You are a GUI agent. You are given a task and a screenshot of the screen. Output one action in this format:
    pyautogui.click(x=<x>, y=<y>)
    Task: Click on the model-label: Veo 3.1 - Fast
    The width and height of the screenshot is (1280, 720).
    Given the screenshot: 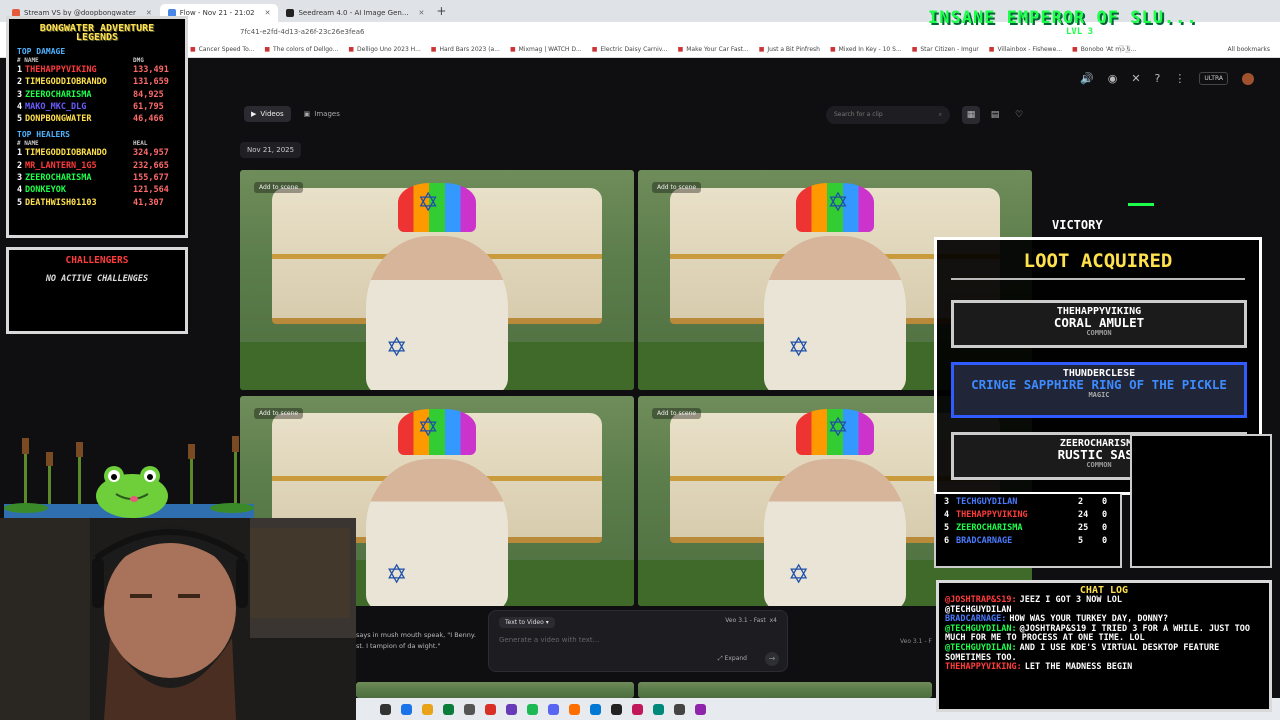 What is the action you would take?
    pyautogui.click(x=745, y=620)
    